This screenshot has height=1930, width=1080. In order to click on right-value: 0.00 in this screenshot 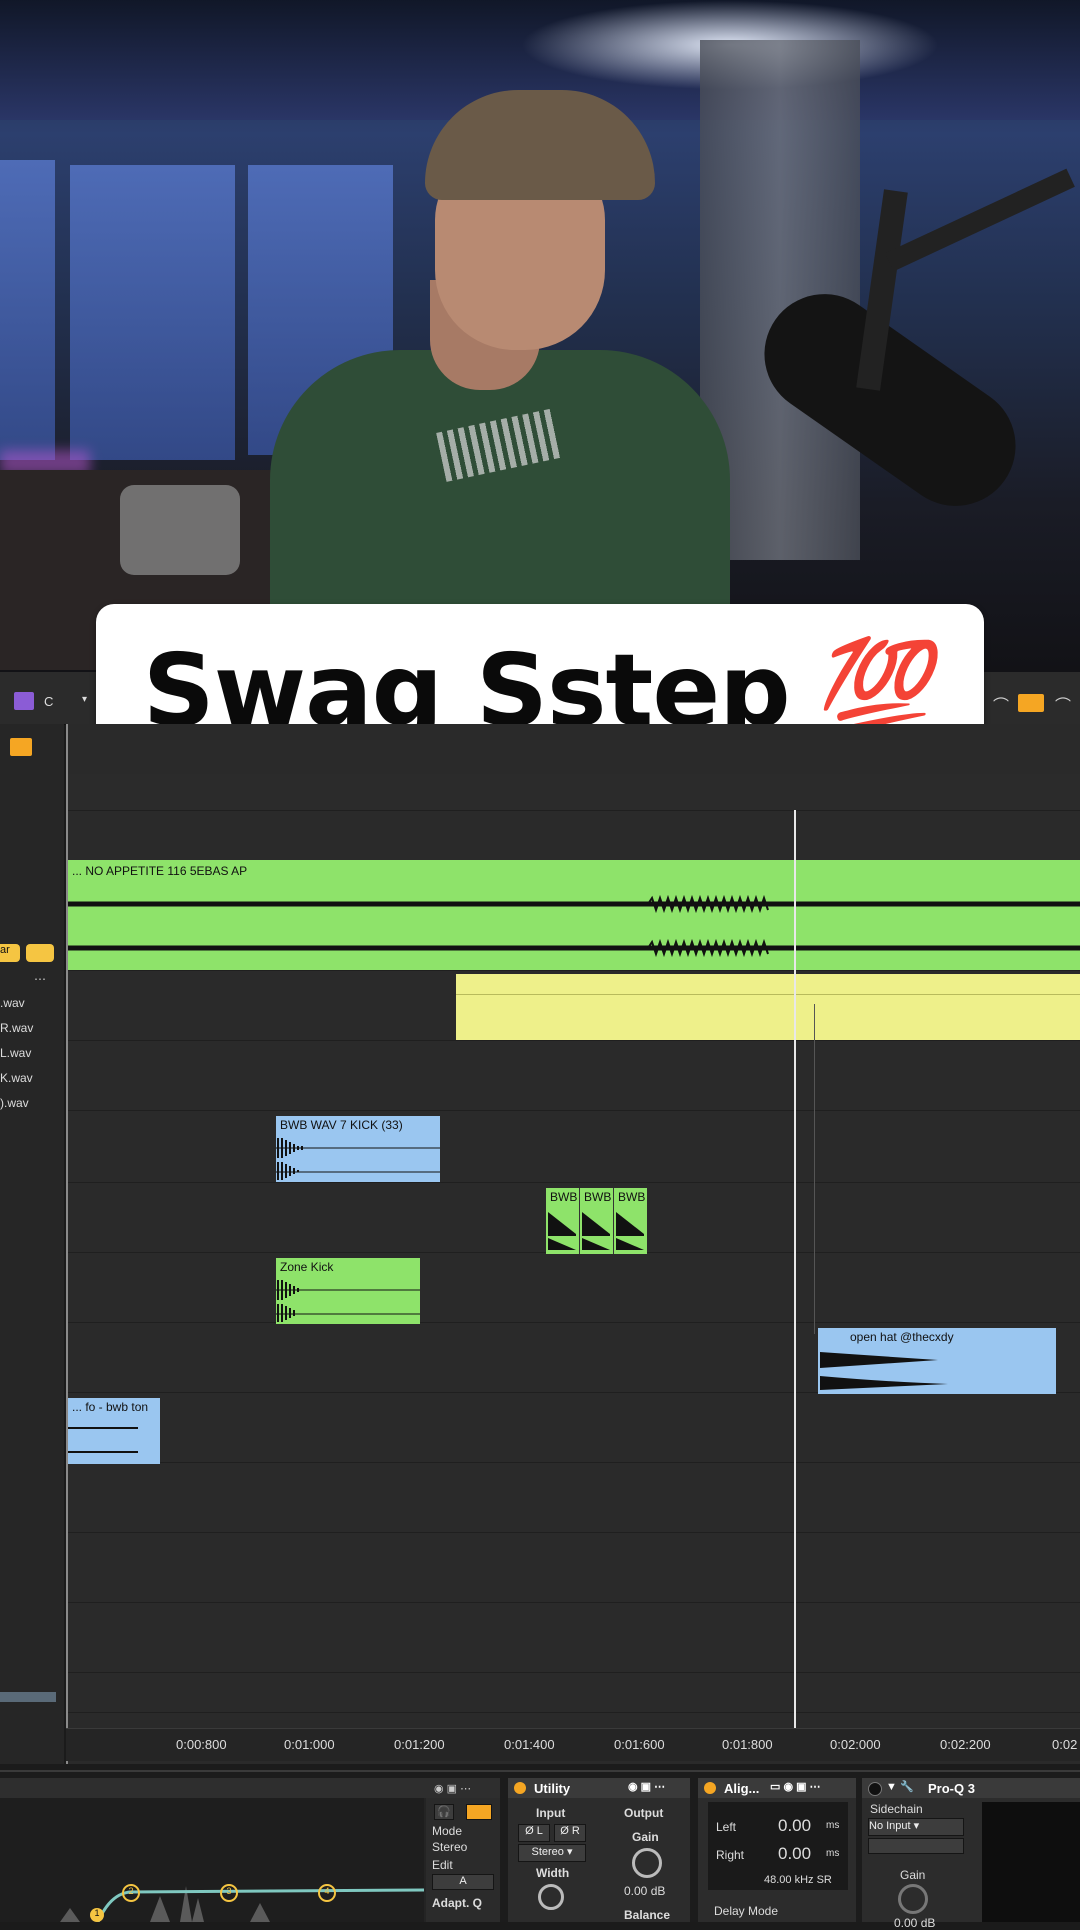, I will do `click(794, 1854)`.